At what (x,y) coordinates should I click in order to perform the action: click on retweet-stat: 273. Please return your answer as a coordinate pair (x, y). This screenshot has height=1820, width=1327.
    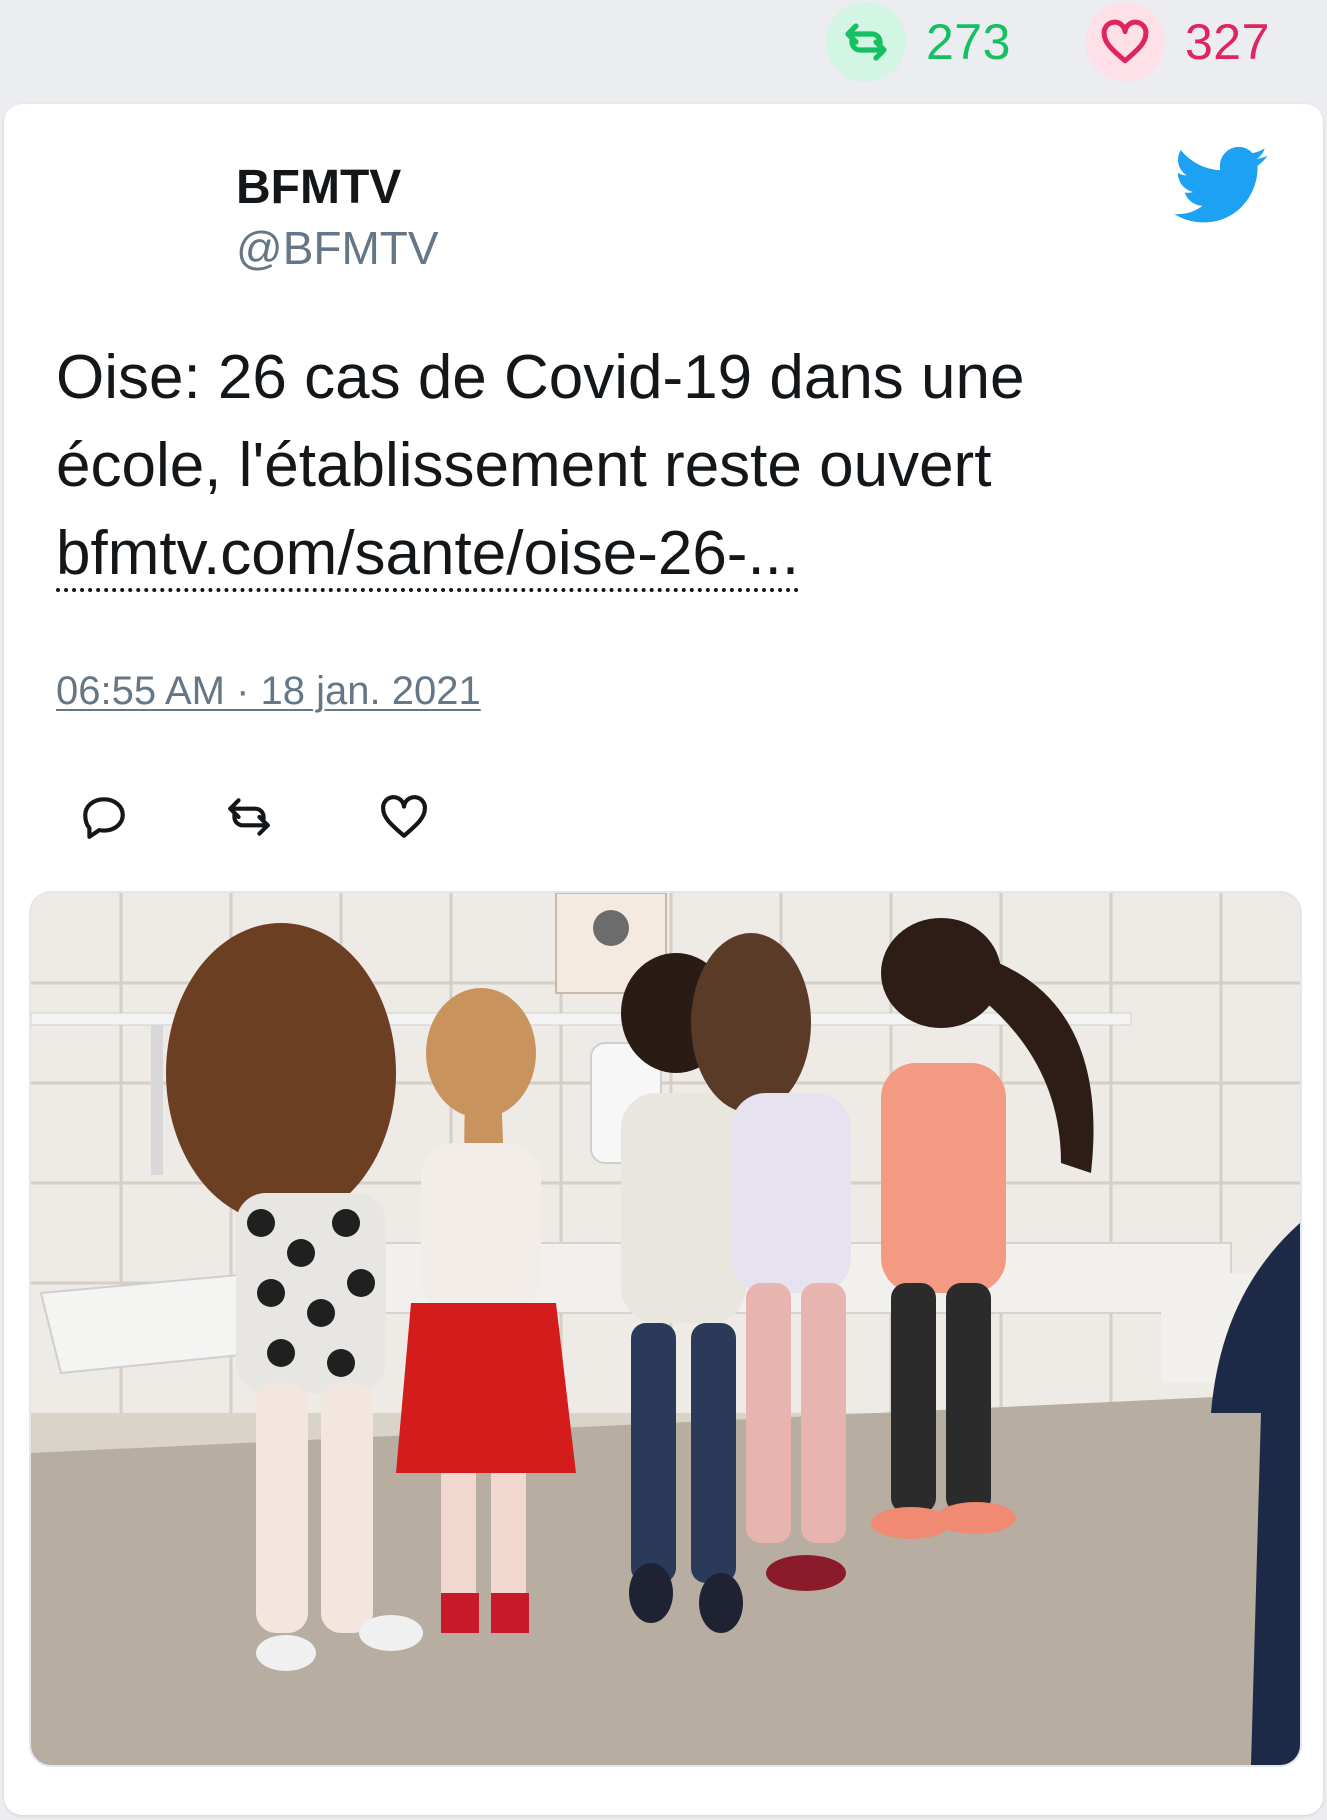
    Looking at the image, I should click on (918, 42).